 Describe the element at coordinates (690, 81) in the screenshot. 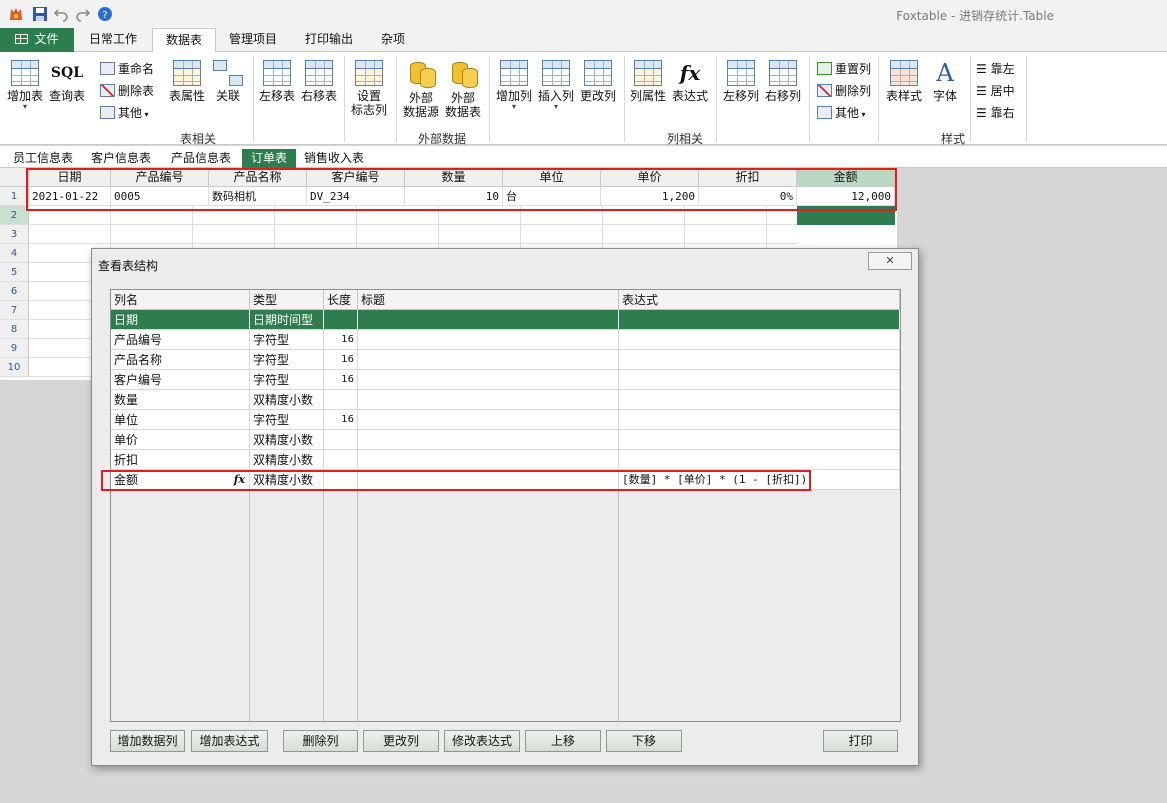

I see `expression-button: fx 表达式` at that location.